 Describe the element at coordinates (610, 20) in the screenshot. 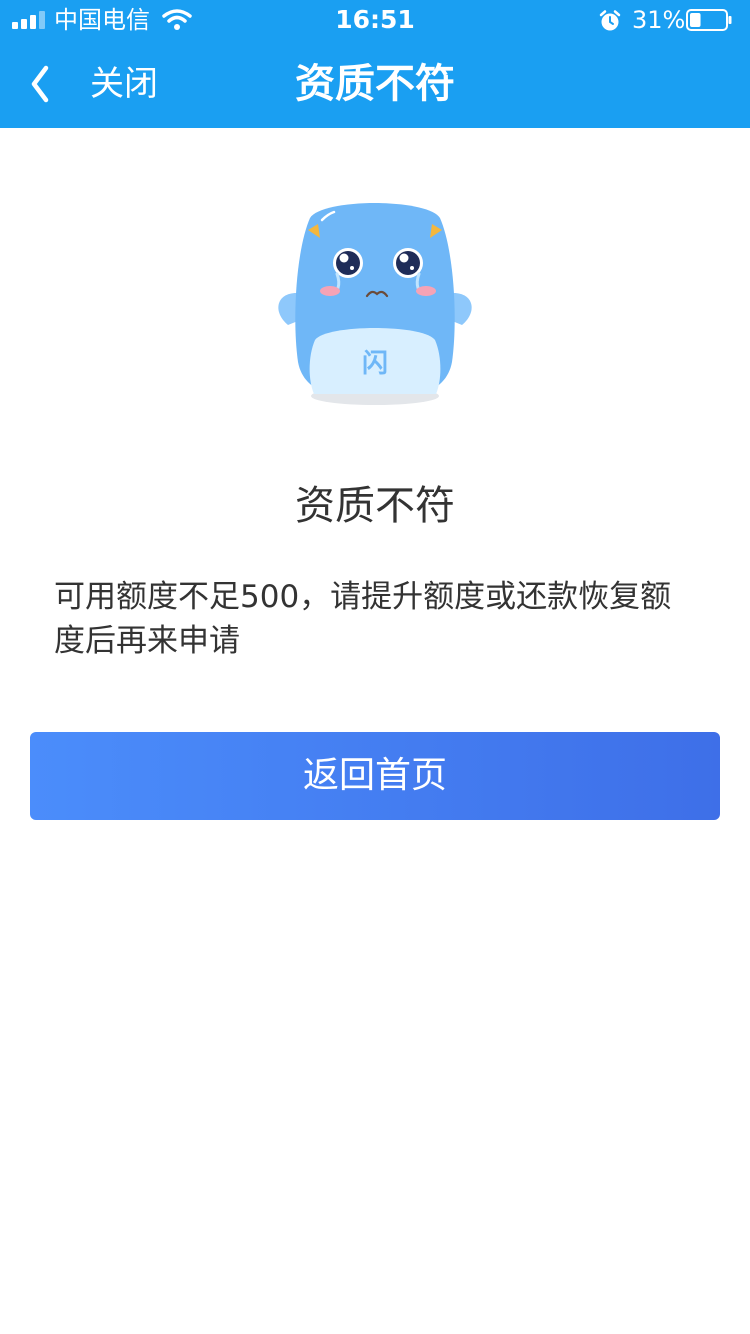

I see `alarm-icon` at that location.